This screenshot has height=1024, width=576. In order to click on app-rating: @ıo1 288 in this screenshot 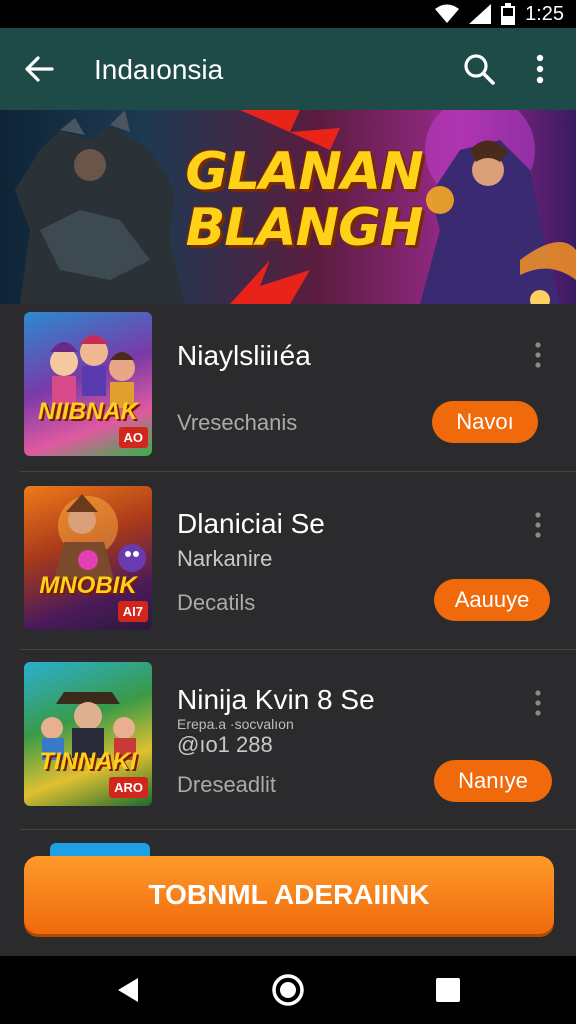, I will do `click(225, 744)`.